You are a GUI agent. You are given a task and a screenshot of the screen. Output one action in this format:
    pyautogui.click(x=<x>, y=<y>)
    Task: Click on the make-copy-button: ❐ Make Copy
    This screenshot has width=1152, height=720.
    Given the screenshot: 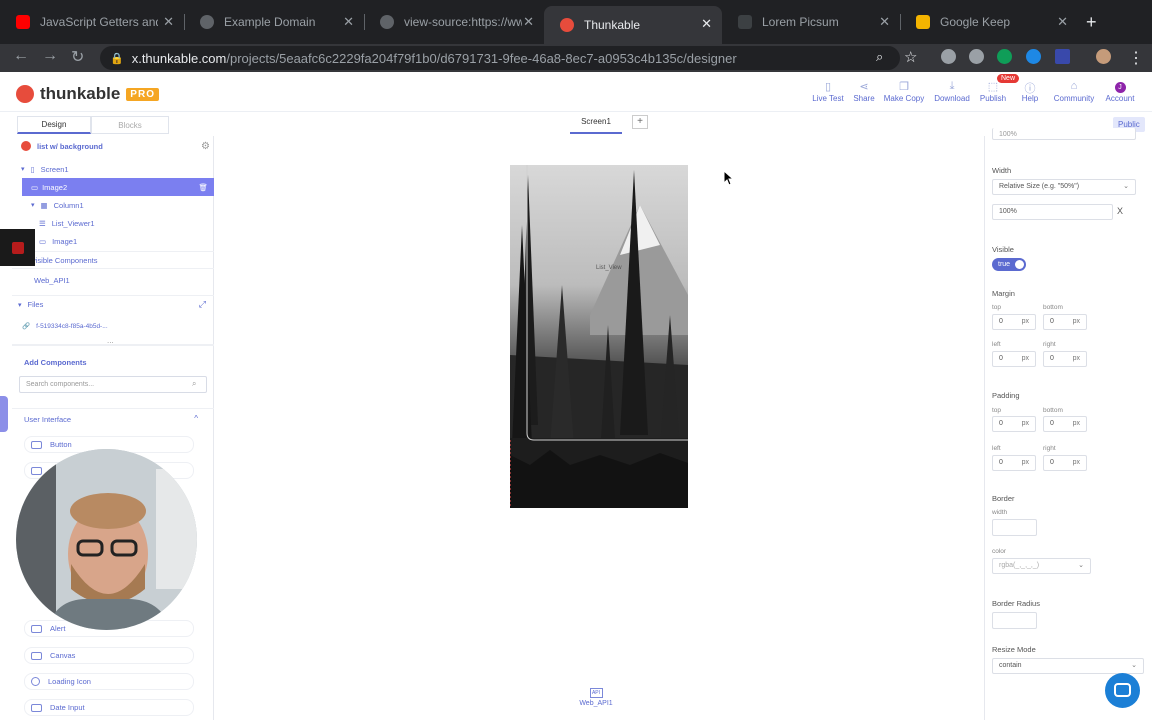 What is the action you would take?
    pyautogui.click(x=904, y=91)
    